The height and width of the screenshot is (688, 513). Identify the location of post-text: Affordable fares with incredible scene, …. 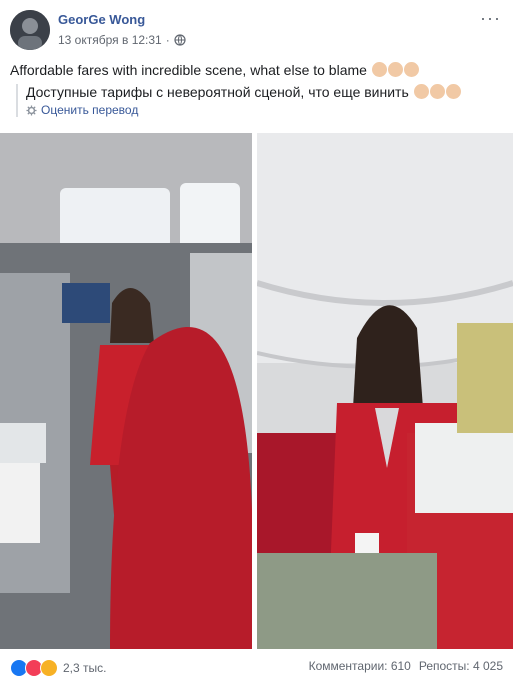
(214, 70).